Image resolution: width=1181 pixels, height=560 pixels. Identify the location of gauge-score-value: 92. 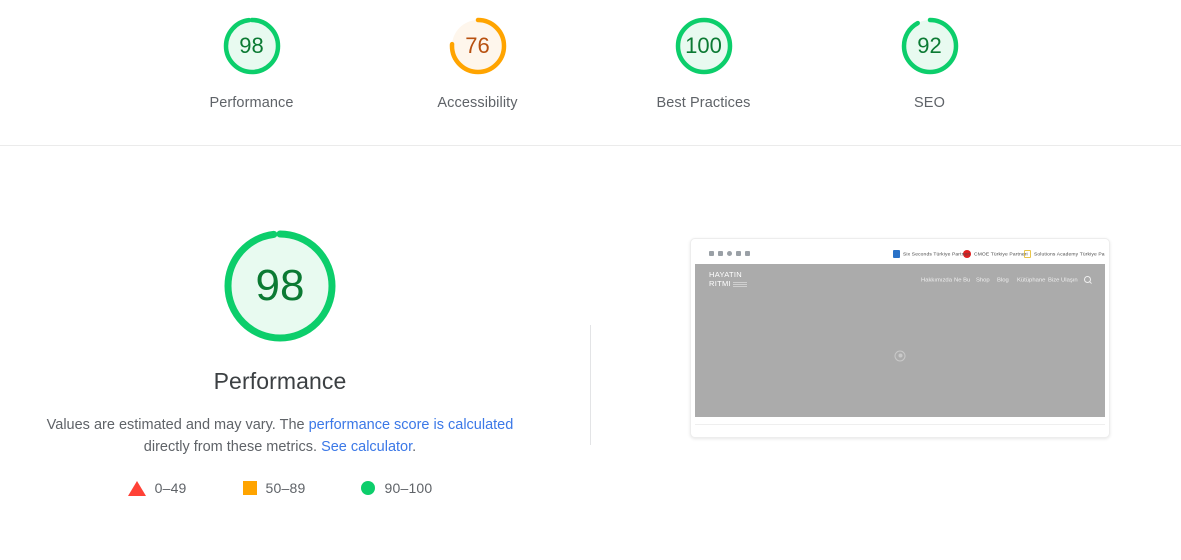
(929, 45).